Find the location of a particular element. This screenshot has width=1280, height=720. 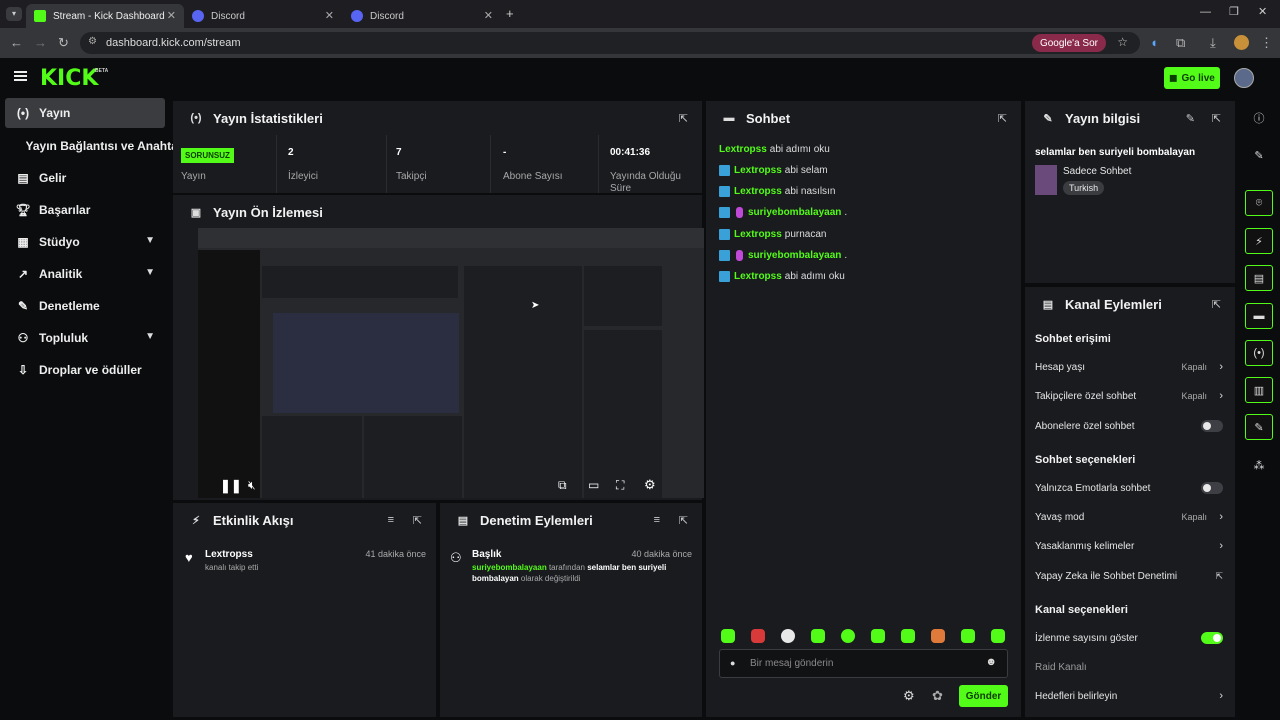

show-viewers-toggle is located at coordinates (1212, 638).